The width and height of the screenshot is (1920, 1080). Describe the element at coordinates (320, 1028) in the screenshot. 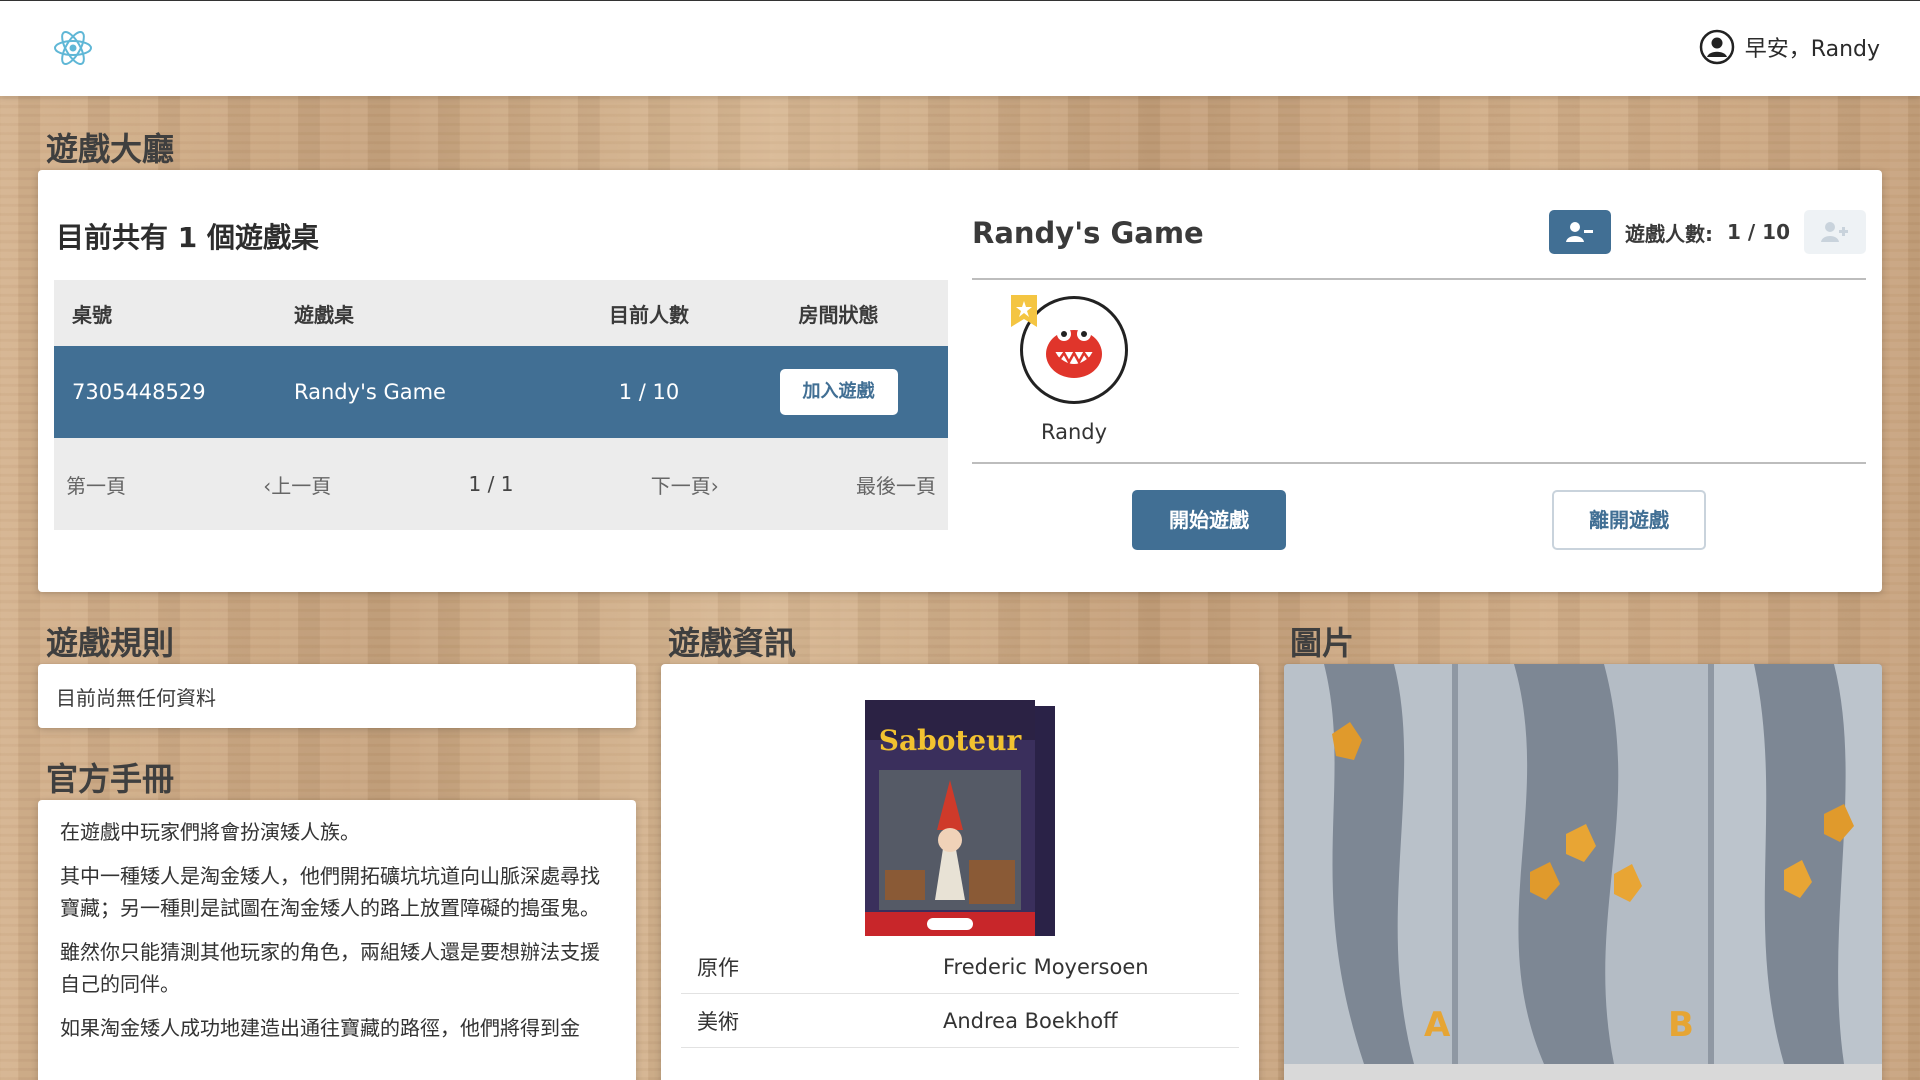

I see `manual-paragraph: 如果淘金矮人成功地建造出通往寶藏的路徑，他們將得到金` at that location.